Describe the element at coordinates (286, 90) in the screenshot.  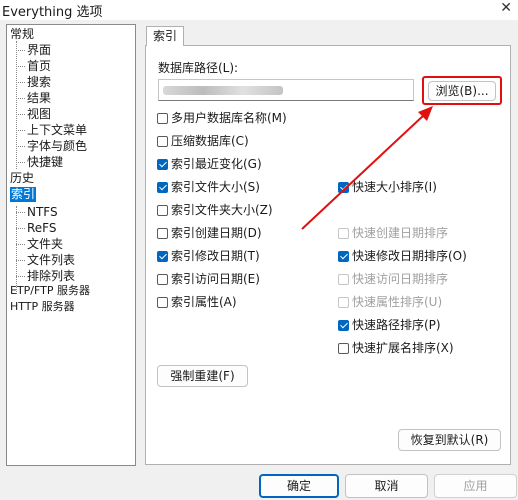
I see `db-path-field` at that location.